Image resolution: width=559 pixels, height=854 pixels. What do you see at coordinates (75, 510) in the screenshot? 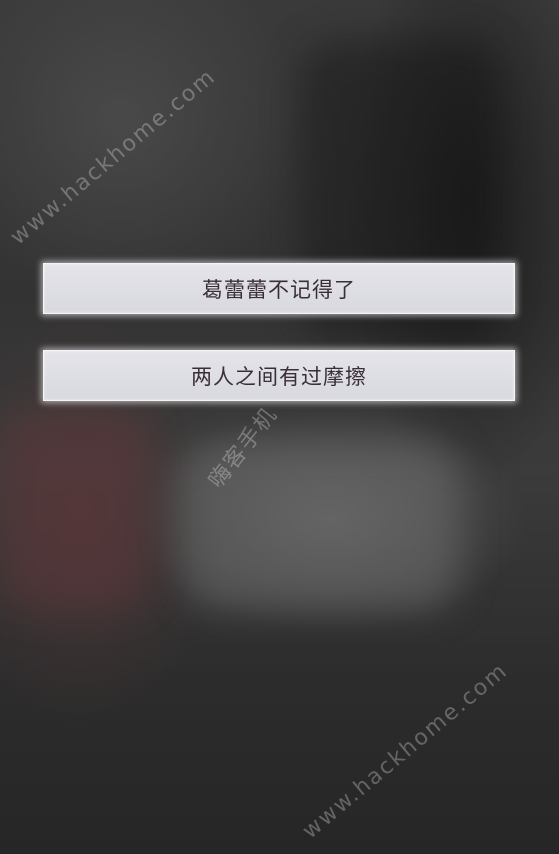
I see `background-blur-red` at bounding box center [75, 510].